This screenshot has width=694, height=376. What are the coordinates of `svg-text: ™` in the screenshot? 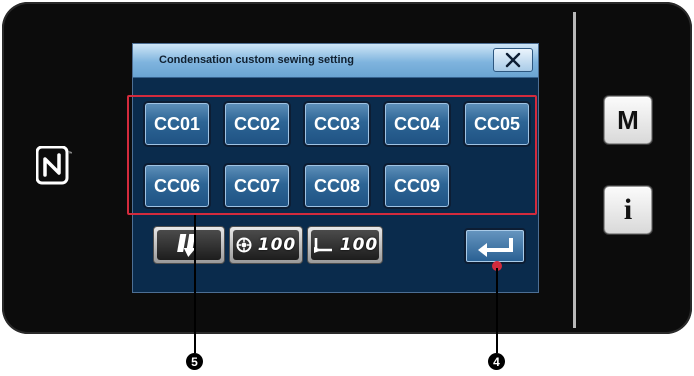 It's located at (70, 154).